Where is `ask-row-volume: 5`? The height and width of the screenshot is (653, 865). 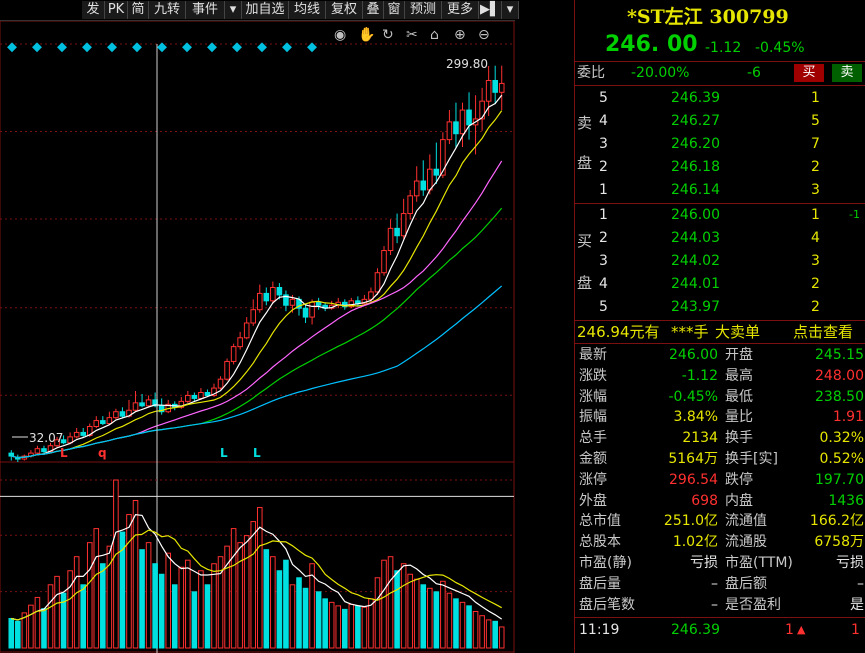
ask-row-volume: 5 is located at coordinates (815, 121).